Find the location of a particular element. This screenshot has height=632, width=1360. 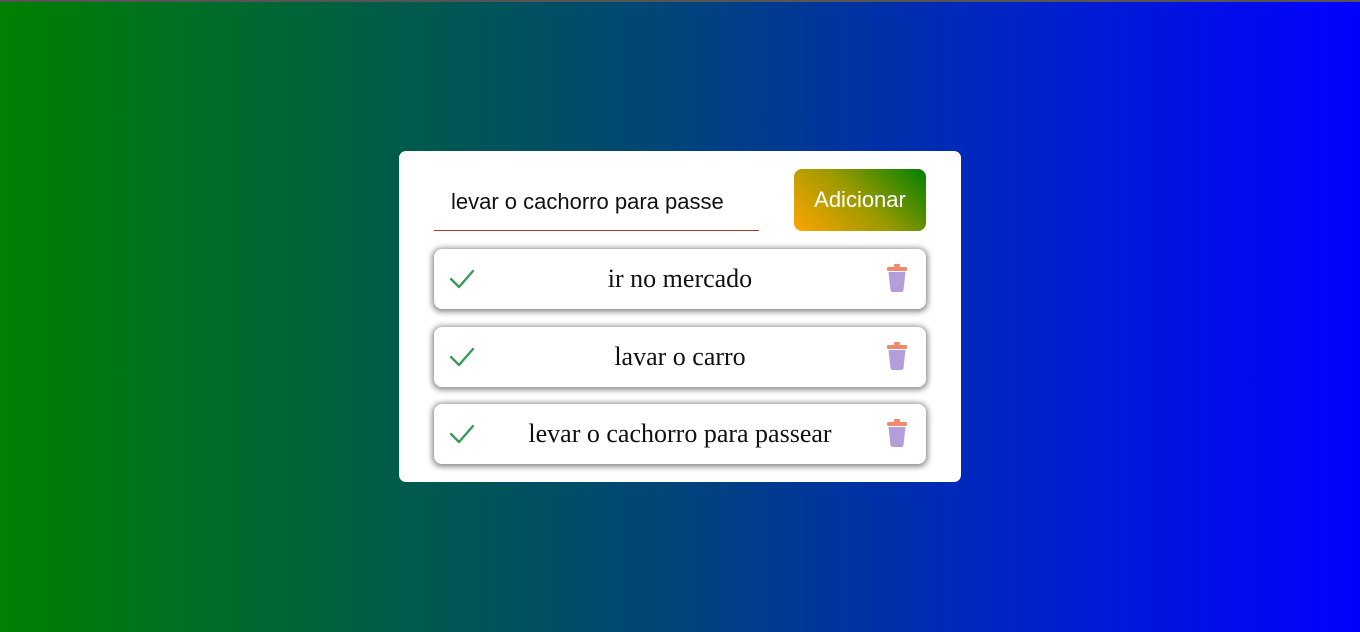

add-button: Adicionar is located at coordinates (860, 200).